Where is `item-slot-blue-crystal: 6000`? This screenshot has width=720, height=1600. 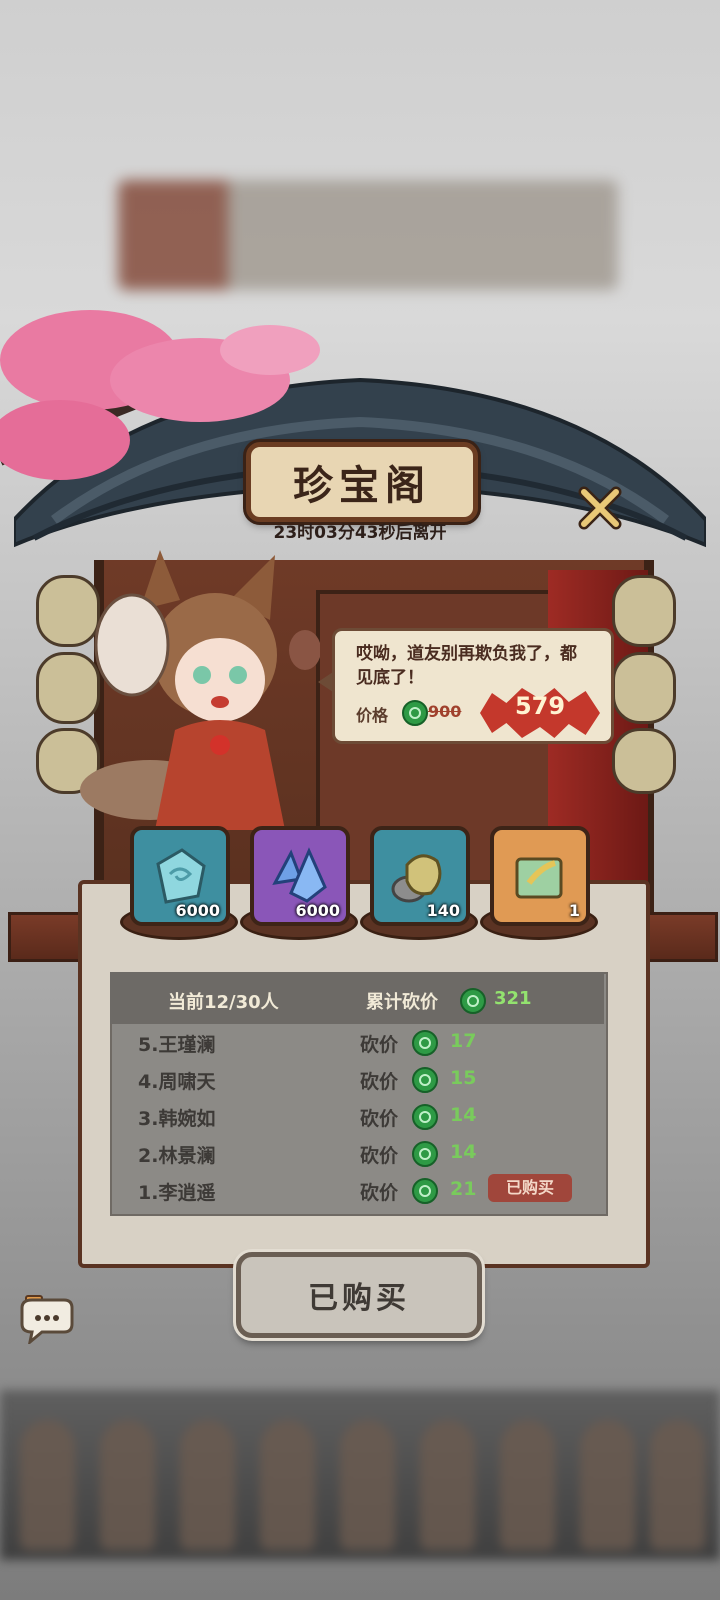 item-slot-blue-crystal: 6000 is located at coordinates (300, 876).